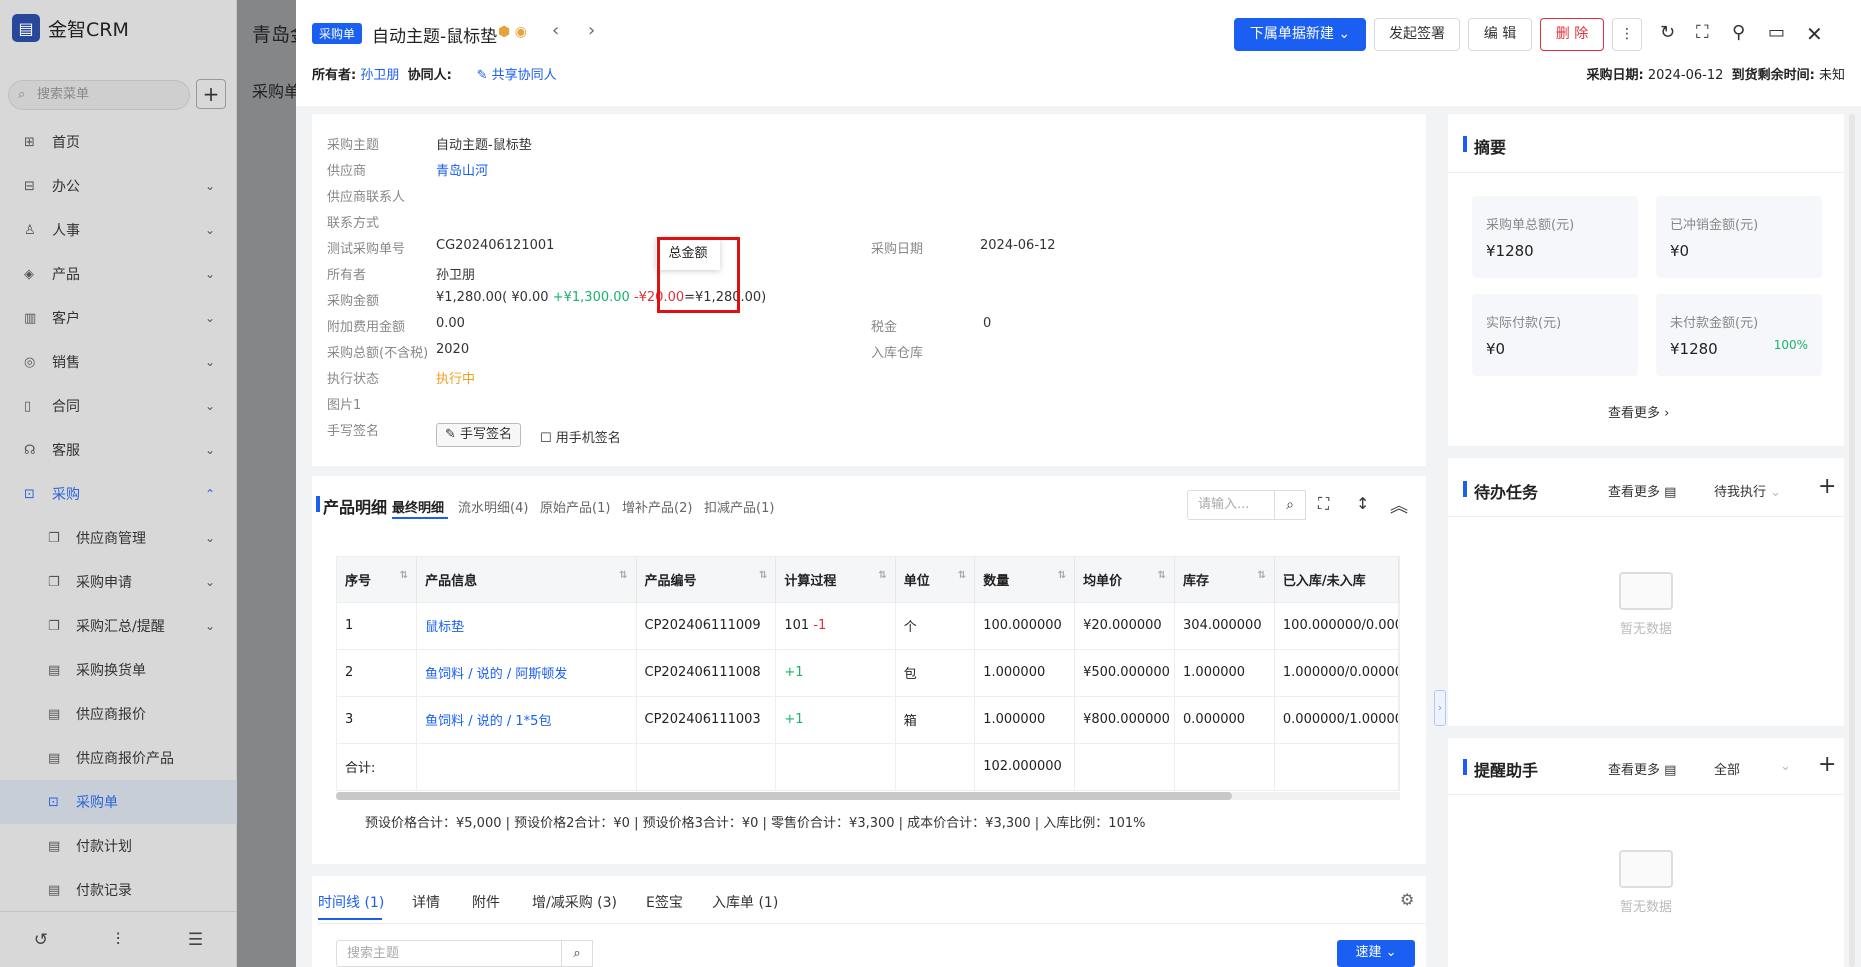 Image resolution: width=1861 pixels, height=967 pixels. What do you see at coordinates (526, 719) in the screenshot?
I see `product-link: 鱼饲料 / 说的 / 1*5包` at bounding box center [526, 719].